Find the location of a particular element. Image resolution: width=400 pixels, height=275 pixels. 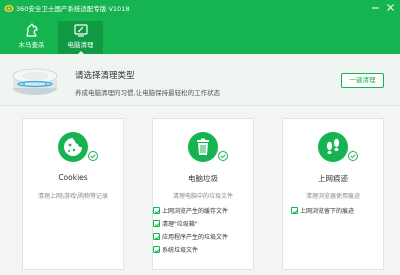

cookie-icon is located at coordinates (73, 147).